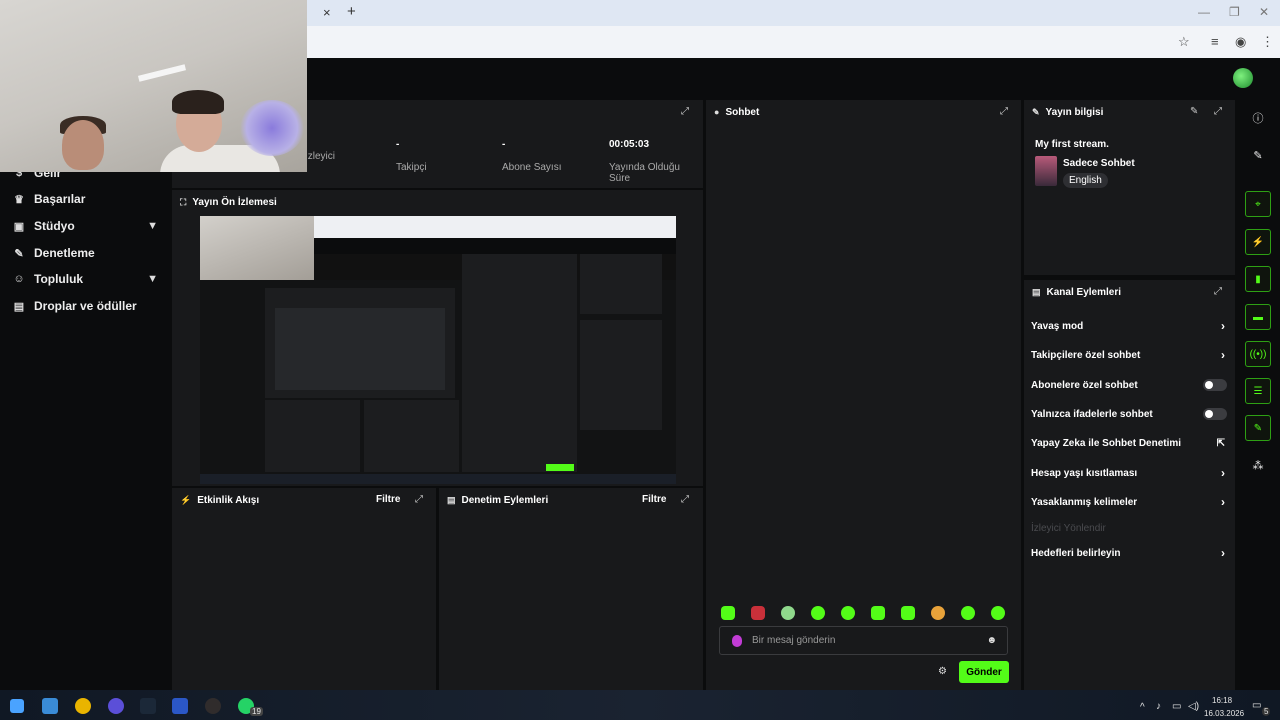 The image size is (1280, 720). Describe the element at coordinates (1258, 391) in the screenshot. I see `layout-icon: ☰` at that location.